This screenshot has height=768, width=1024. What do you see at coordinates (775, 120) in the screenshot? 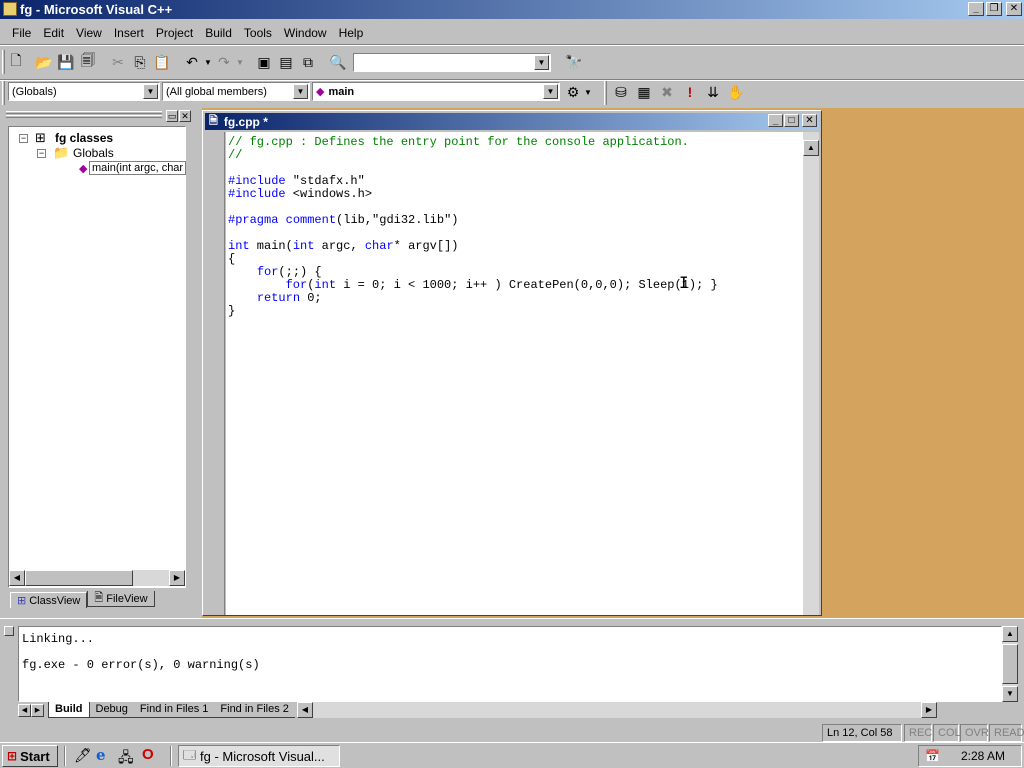
I see `editor-minimize-button: _` at bounding box center [775, 120].